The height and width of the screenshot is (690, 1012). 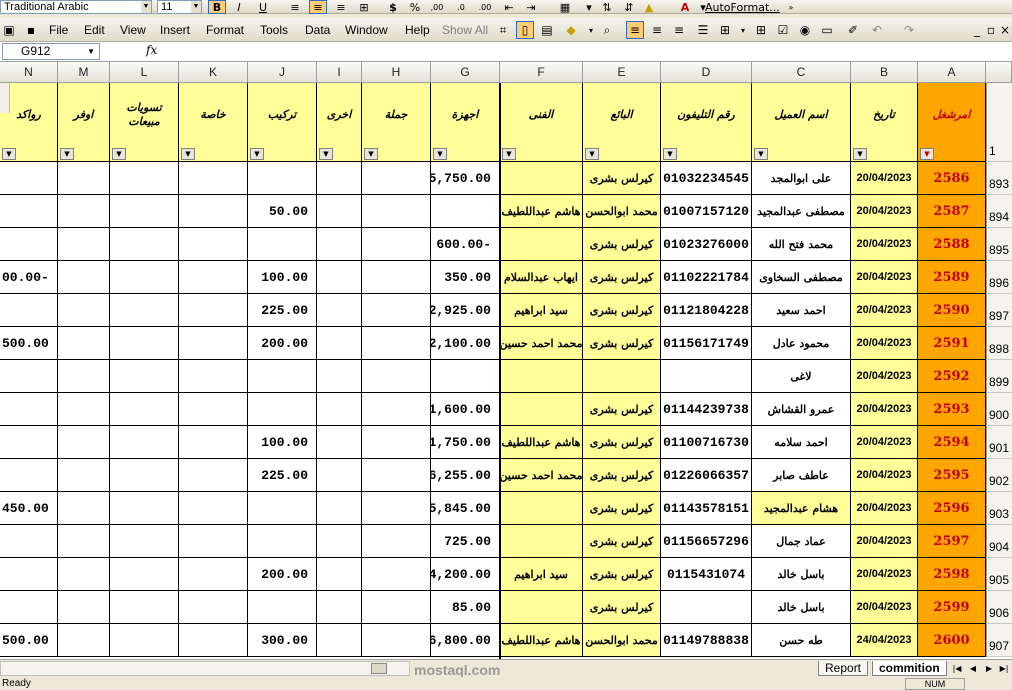 What do you see at coordinates (263, 7) in the screenshot?
I see `underline-button: U` at bounding box center [263, 7].